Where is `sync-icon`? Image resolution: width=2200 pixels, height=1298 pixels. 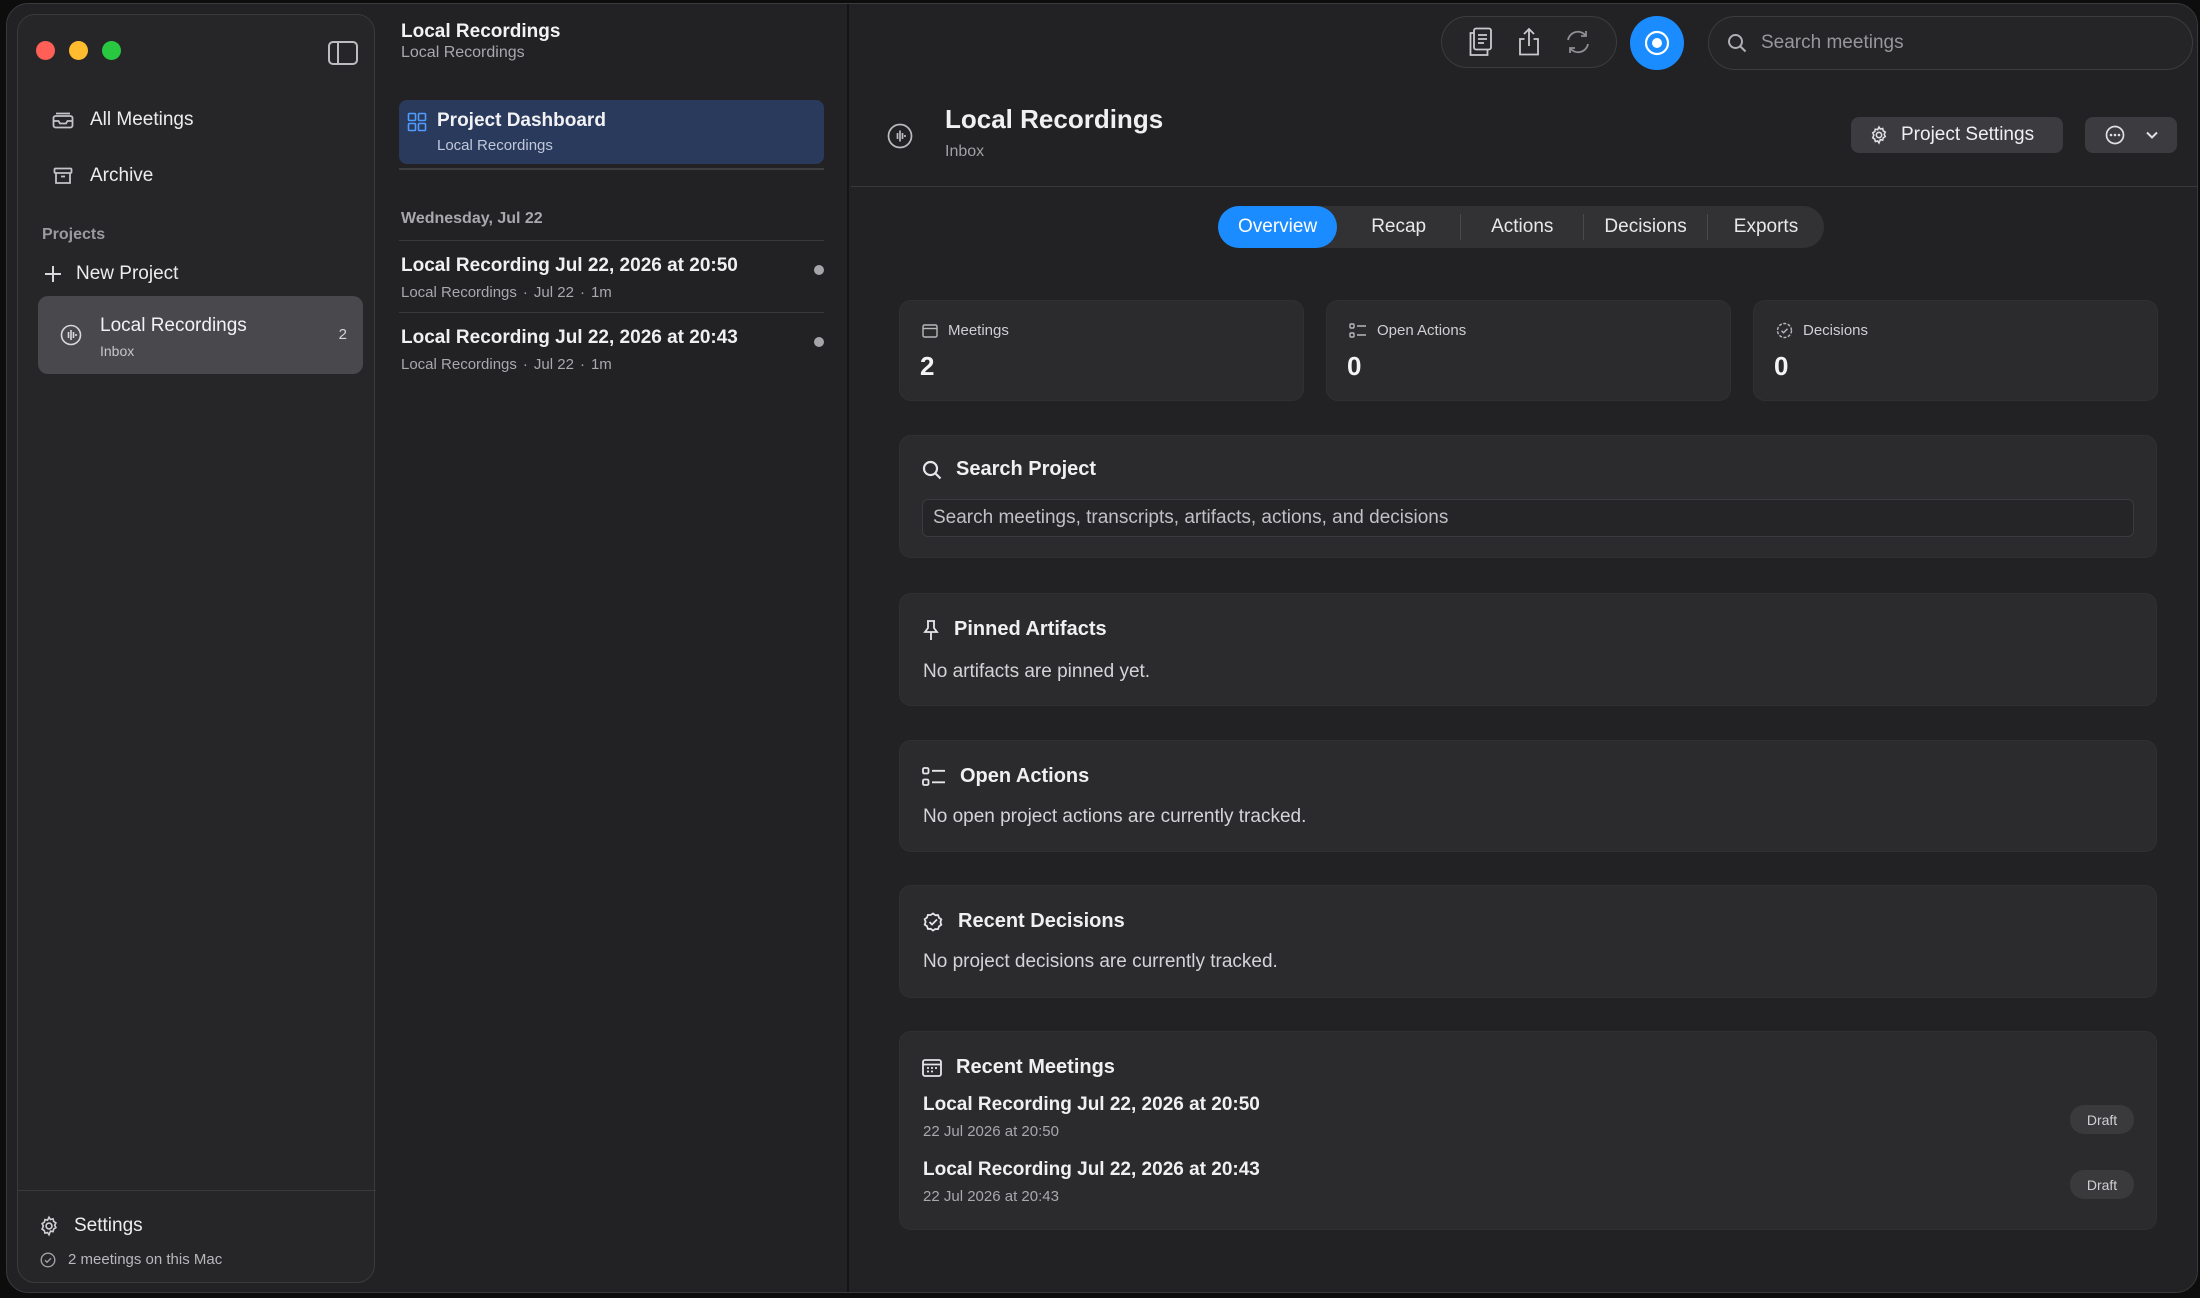 sync-icon is located at coordinates (1578, 42).